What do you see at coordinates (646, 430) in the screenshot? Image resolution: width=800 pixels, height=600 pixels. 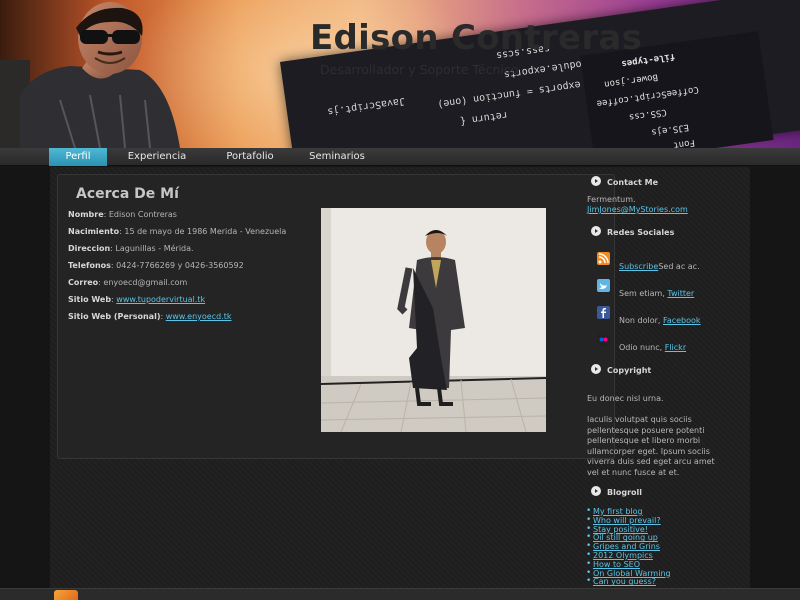 I see `copyright-line: pellentesque posuere potenti` at bounding box center [646, 430].